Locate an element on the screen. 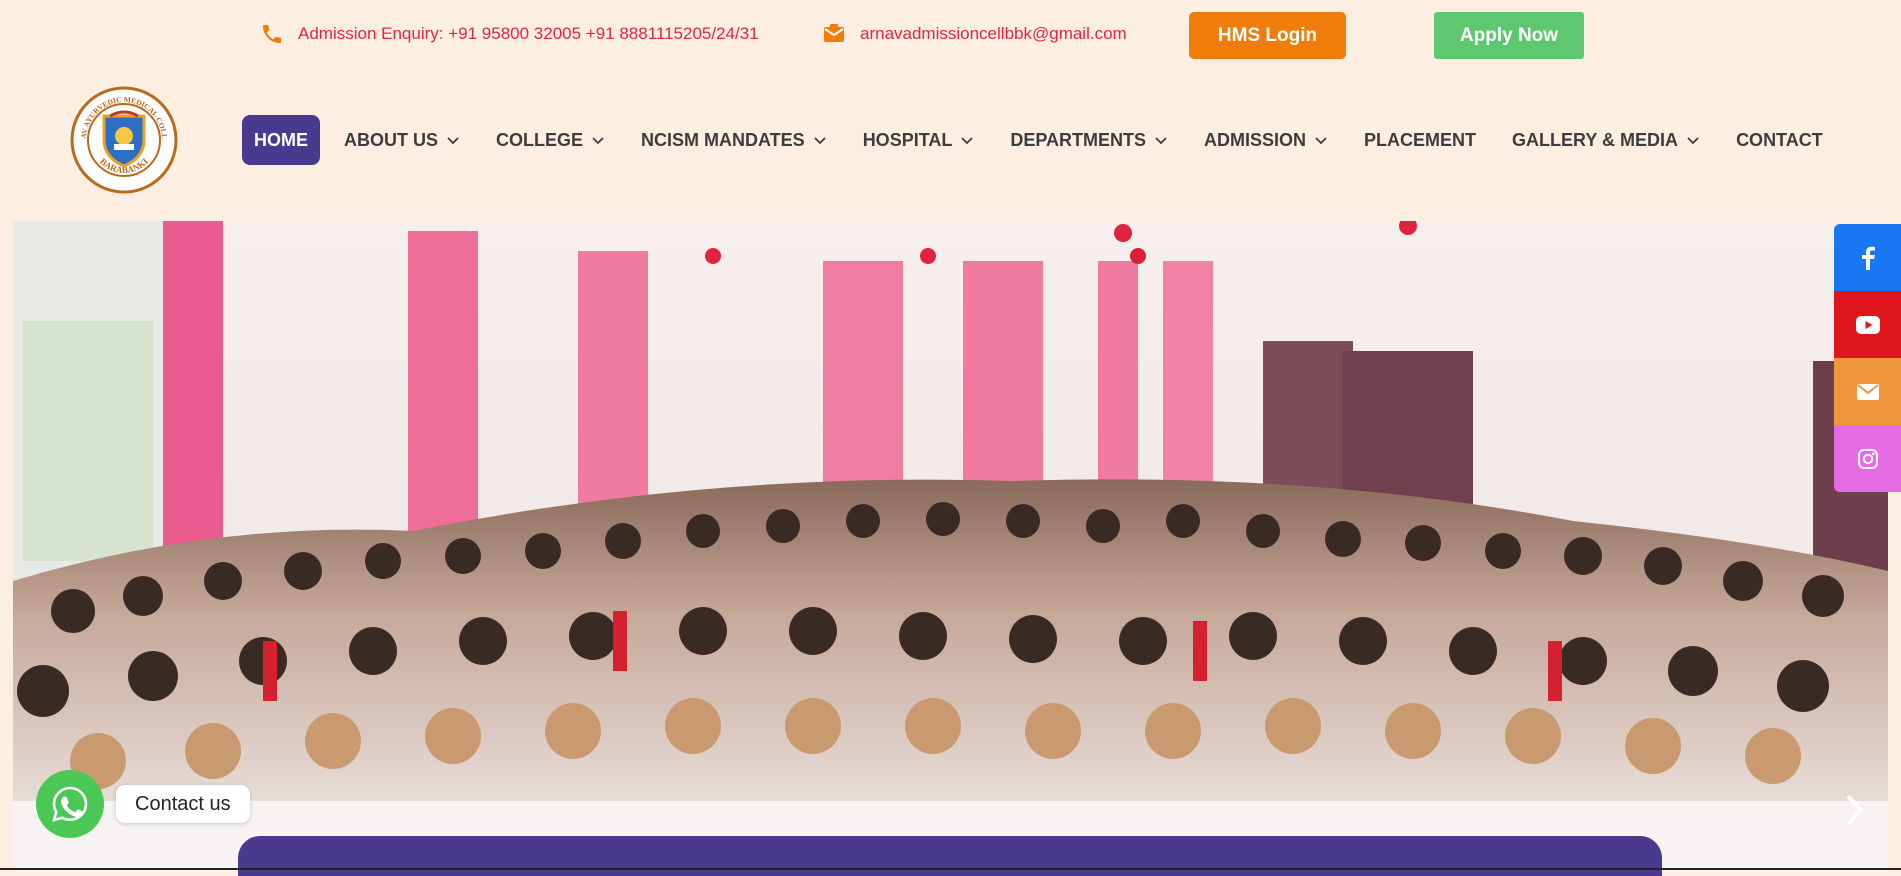  nav-about-us: ABOUT US is located at coordinates (402, 140).